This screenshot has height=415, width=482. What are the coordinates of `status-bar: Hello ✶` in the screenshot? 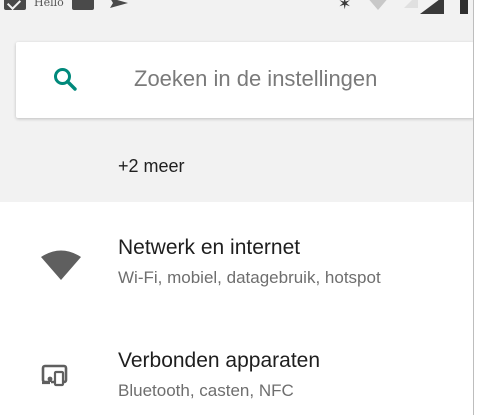 It's located at (237, 9).